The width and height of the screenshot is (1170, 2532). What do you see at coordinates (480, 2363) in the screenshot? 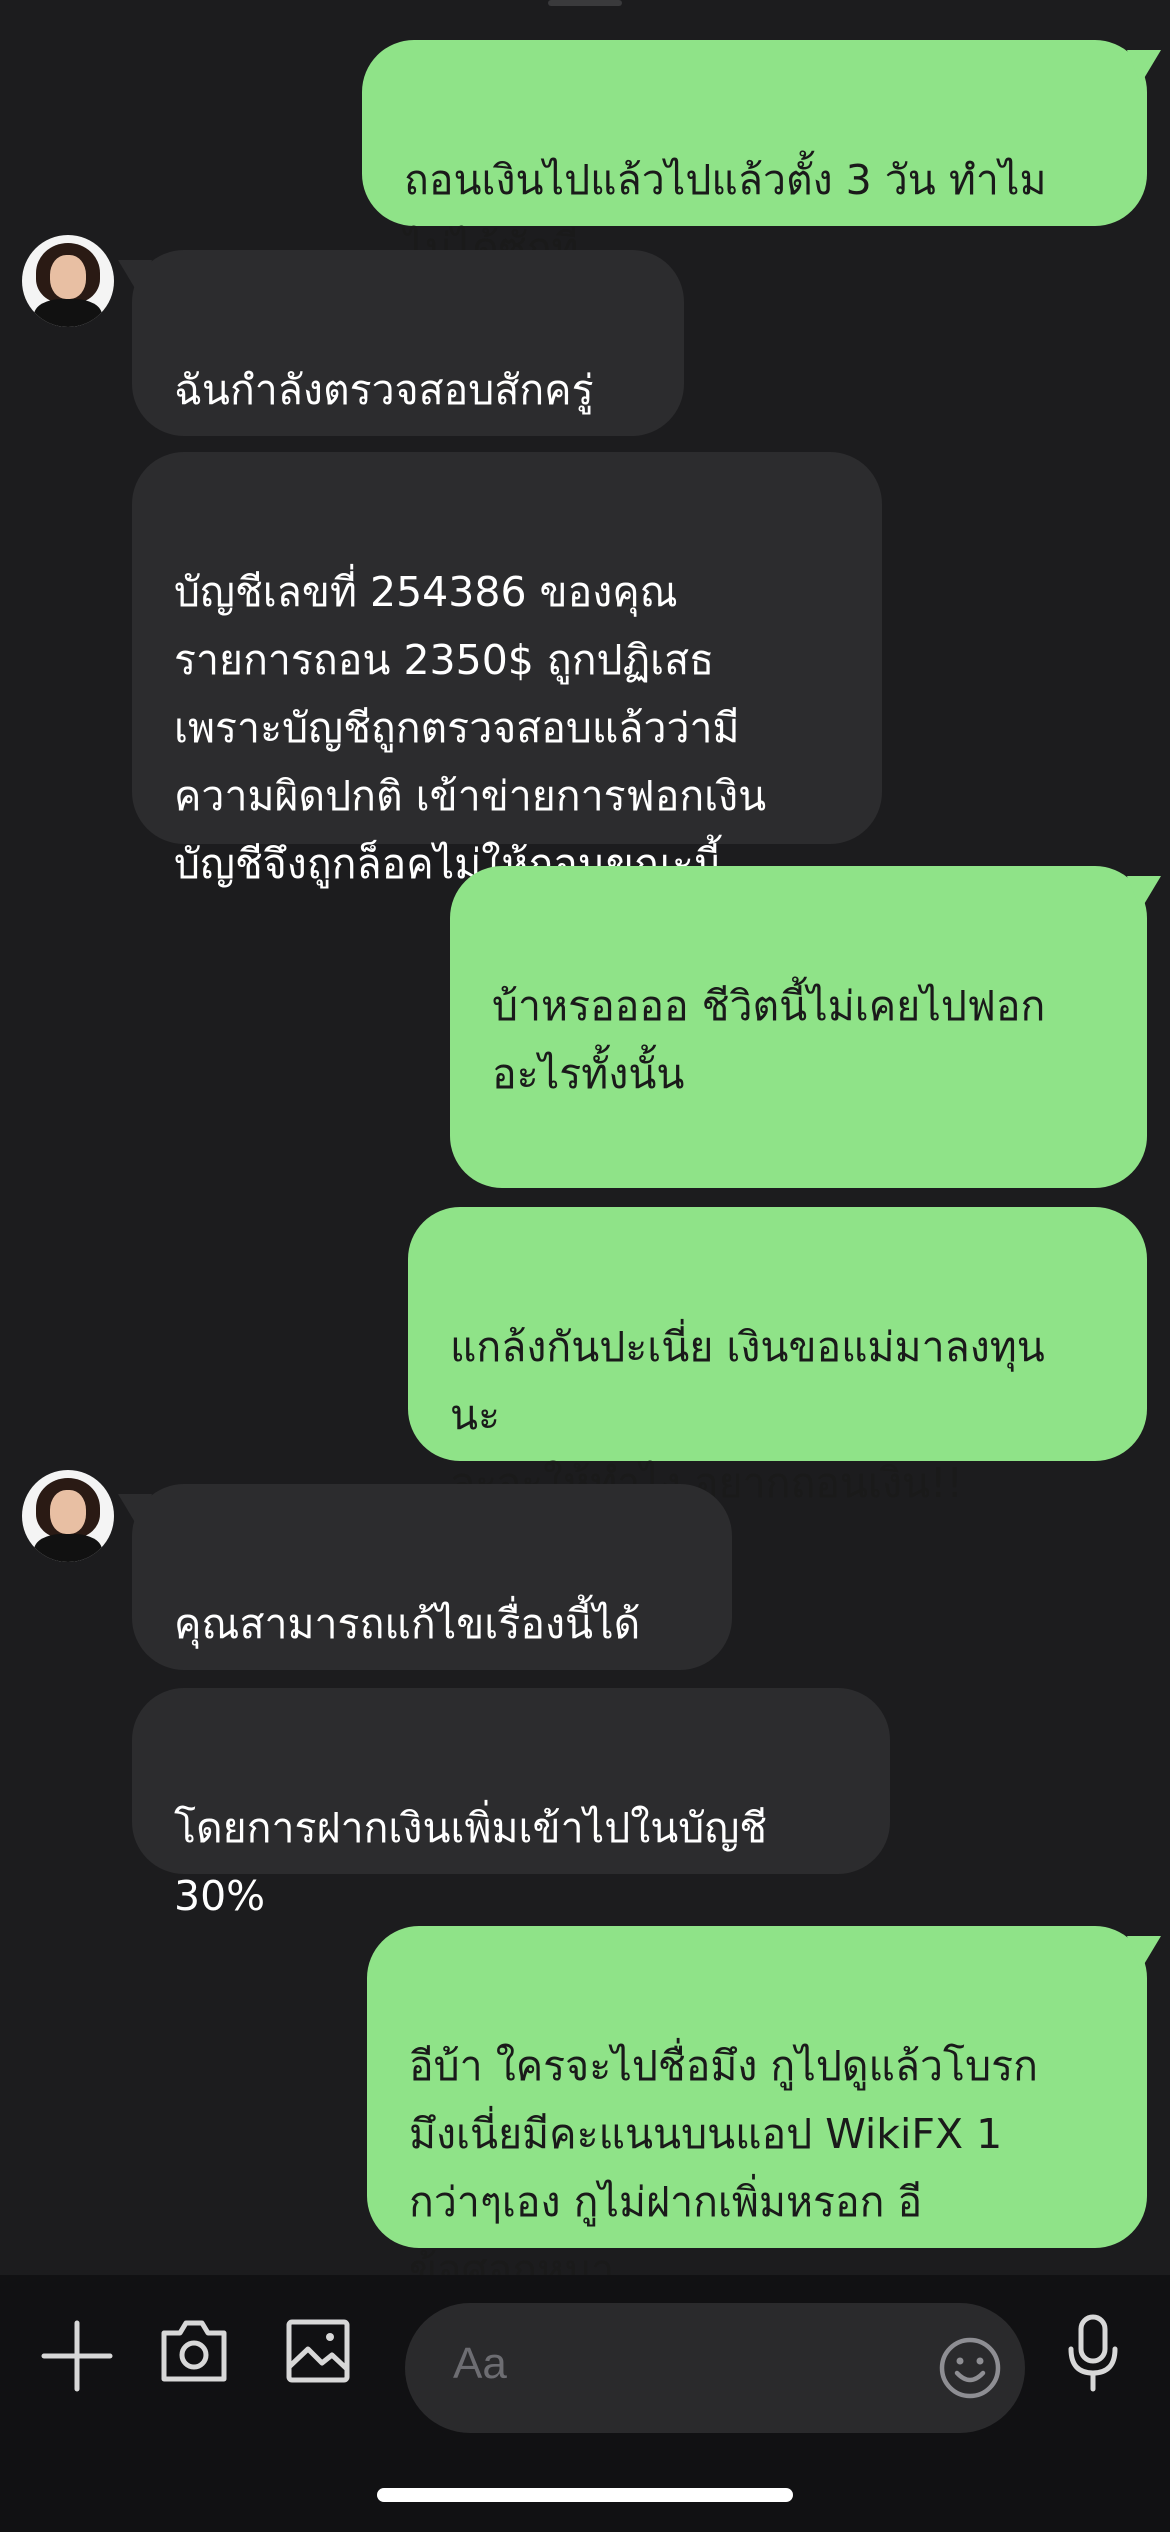
I see `message-input-placeholder: Aa` at bounding box center [480, 2363].